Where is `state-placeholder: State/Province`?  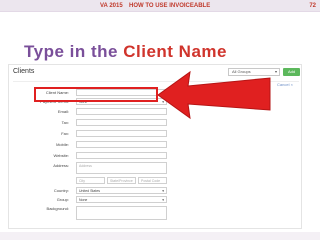 state-placeholder: State/Province is located at coordinates (121, 181).